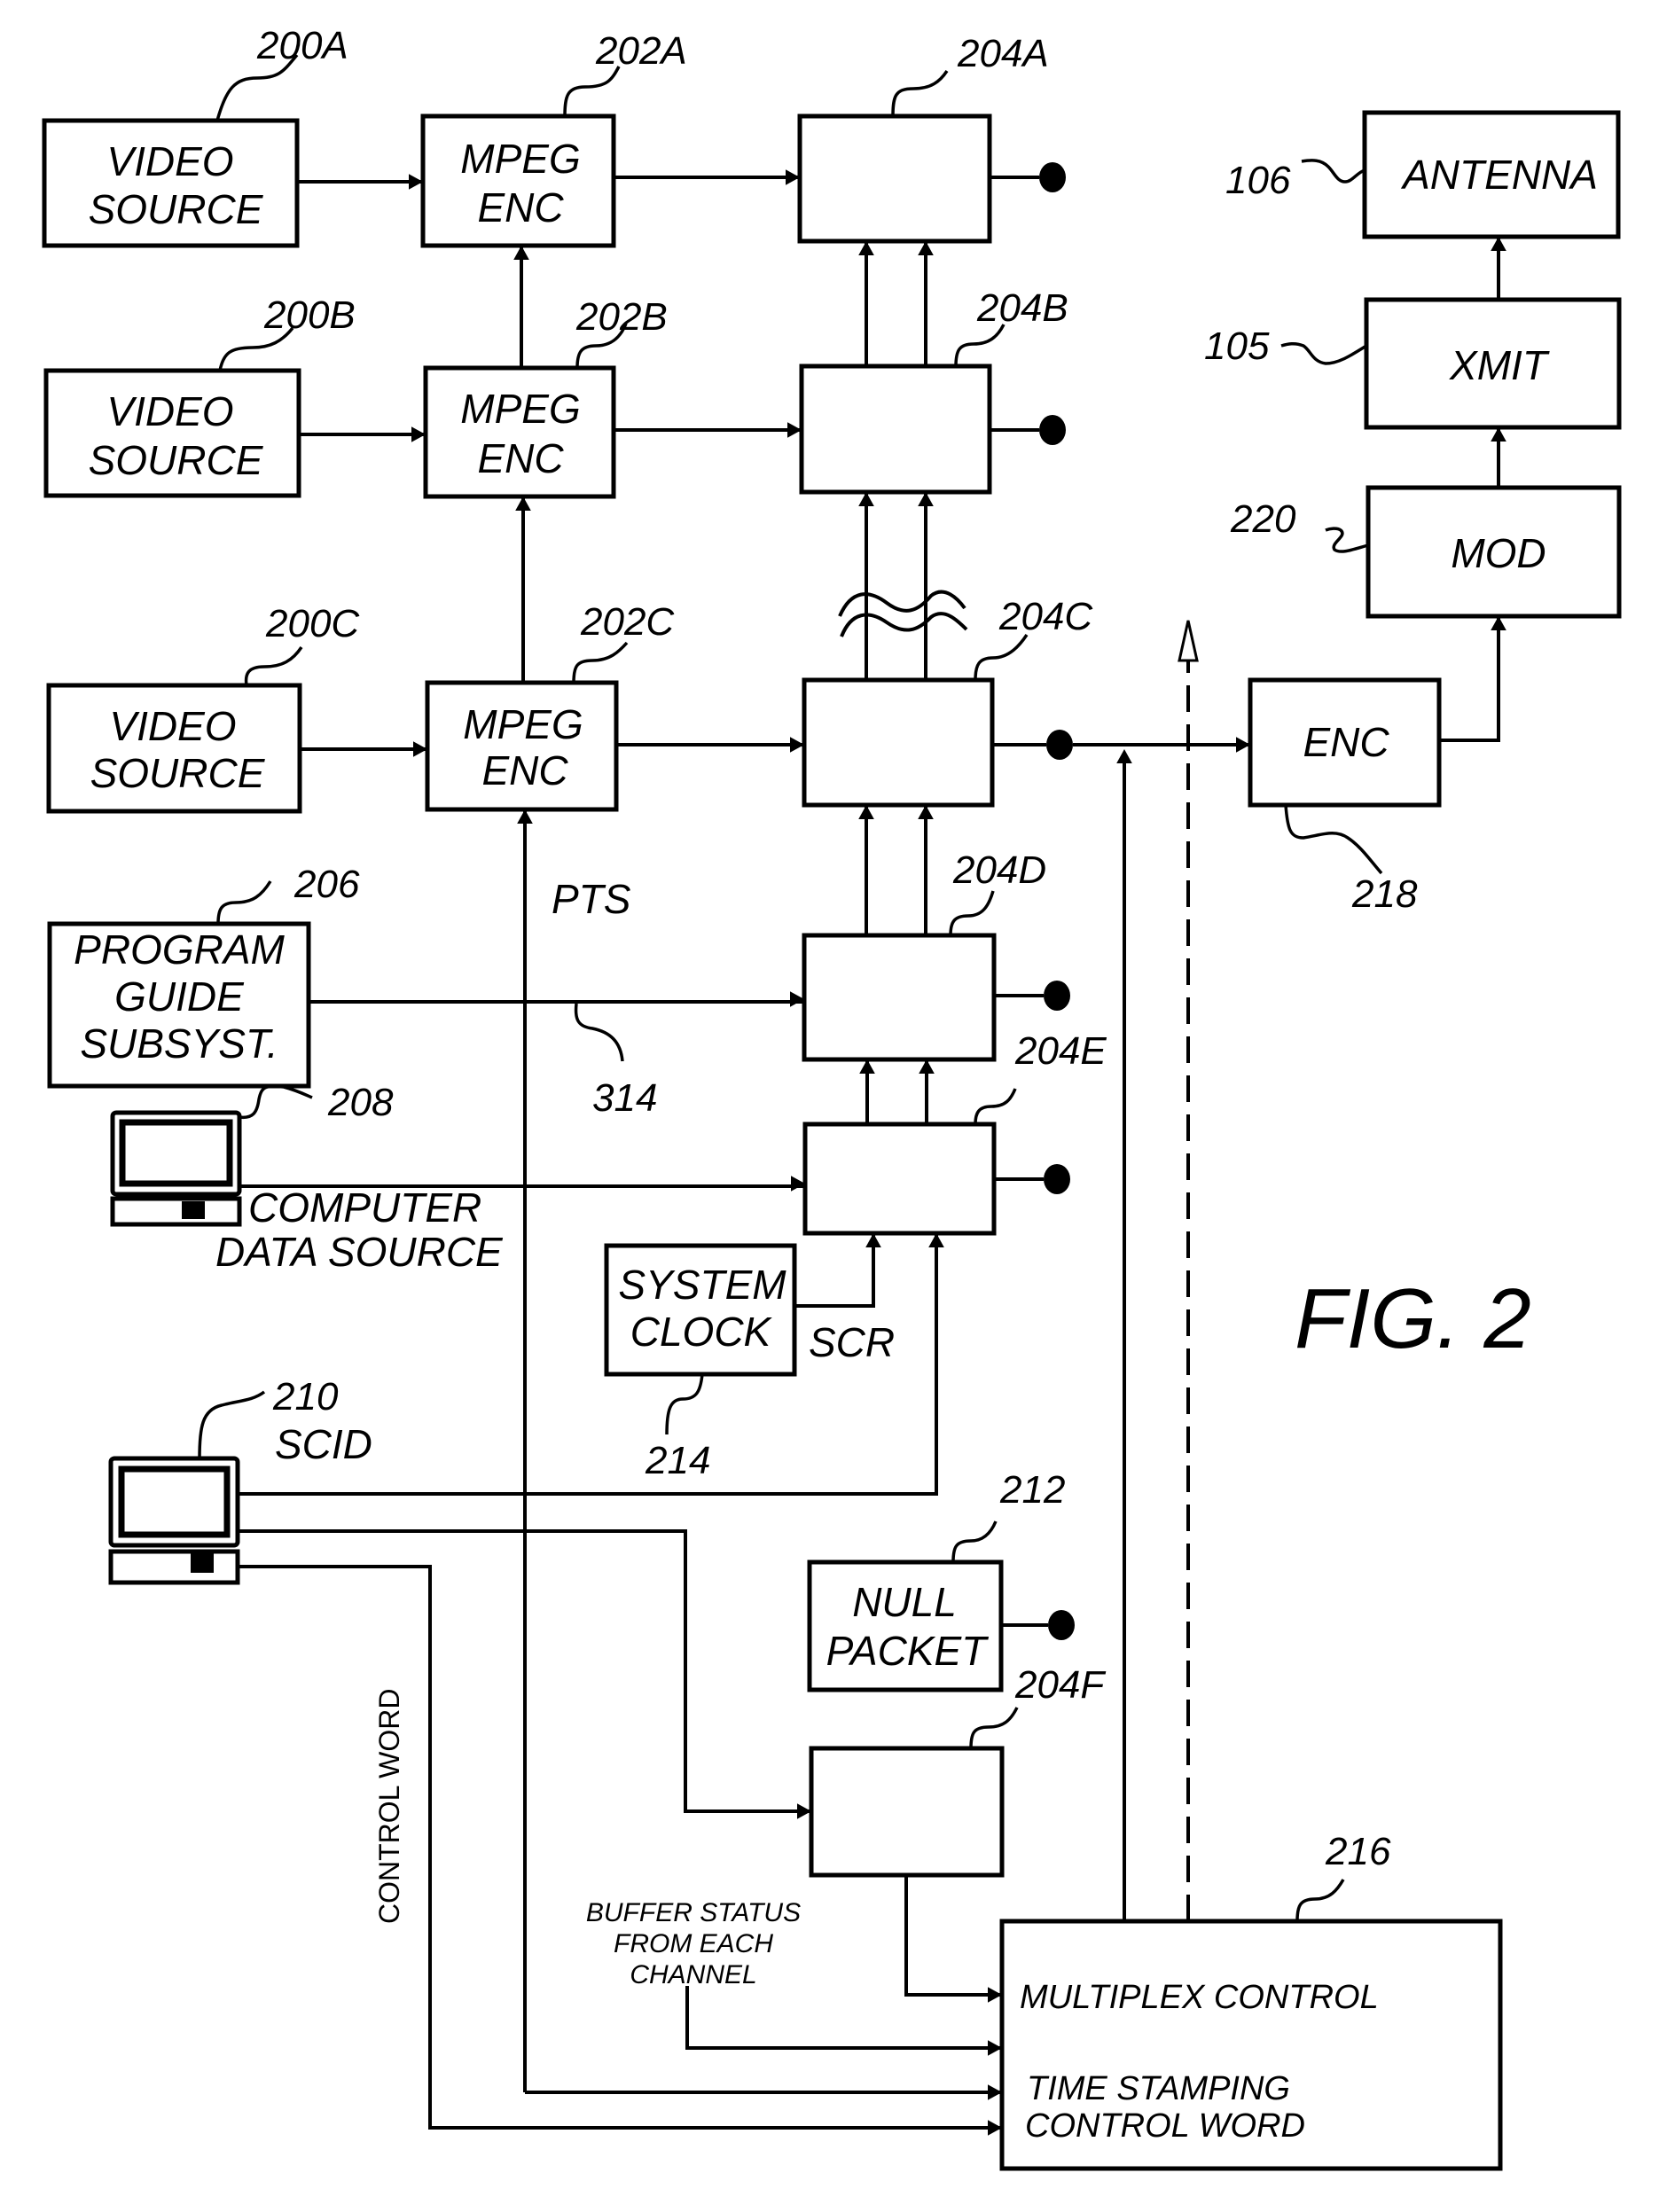 Image resolution: width=1659 pixels, height=2212 pixels. What do you see at coordinates (302, 45) in the screenshot?
I see `ref-200a: 200A` at bounding box center [302, 45].